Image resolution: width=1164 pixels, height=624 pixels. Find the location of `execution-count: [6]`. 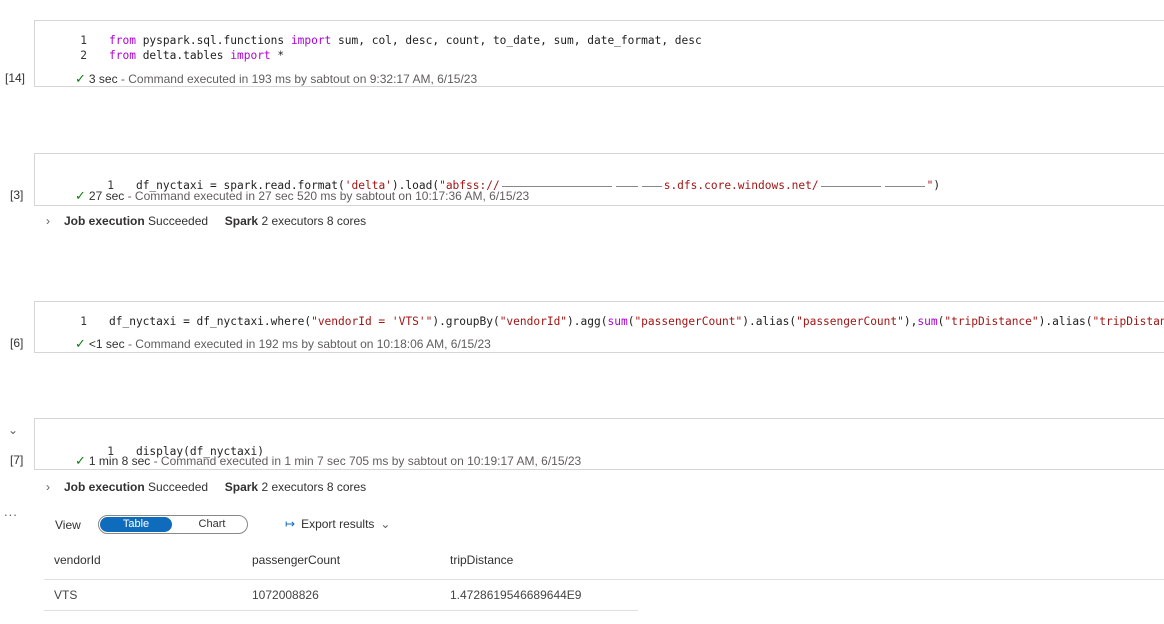

execution-count: [6] is located at coordinates (17, 343).